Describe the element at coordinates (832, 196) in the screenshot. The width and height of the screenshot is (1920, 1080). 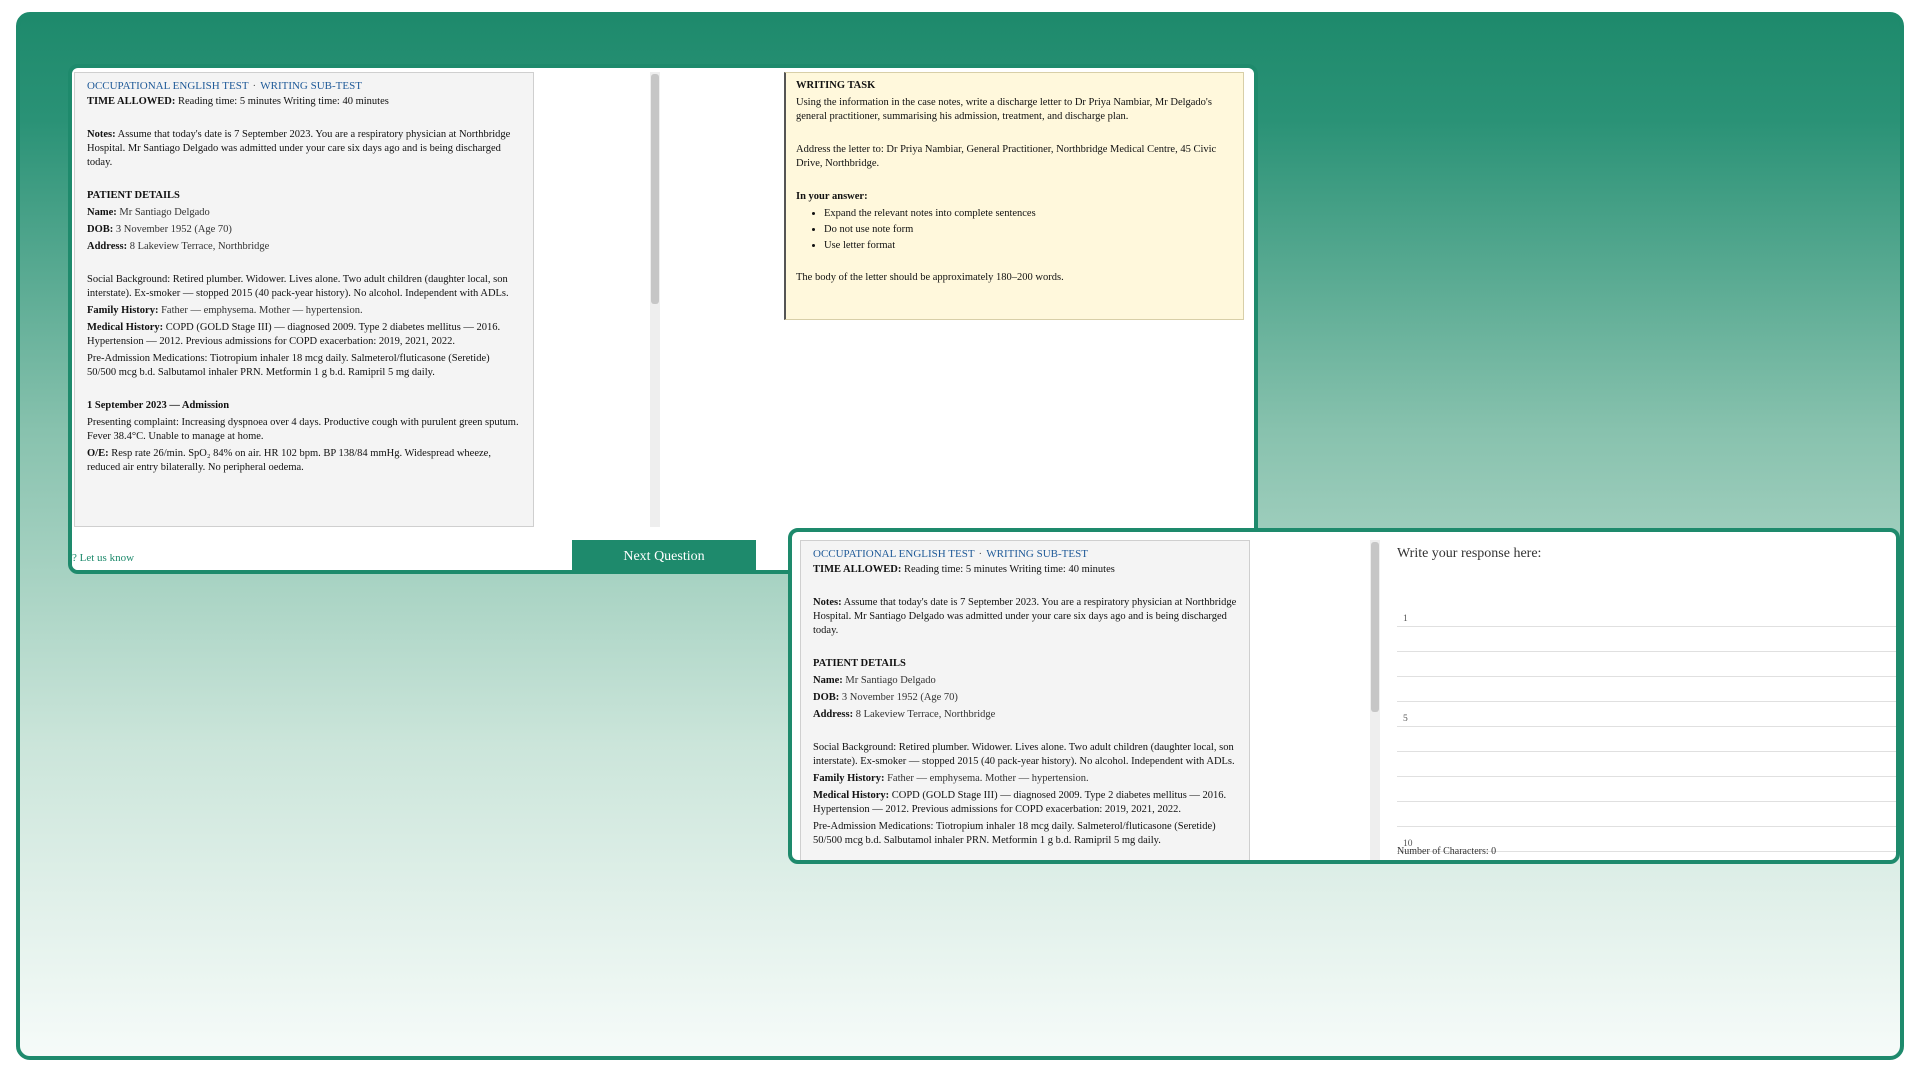
I see `answer-heading: In your answer:` at that location.